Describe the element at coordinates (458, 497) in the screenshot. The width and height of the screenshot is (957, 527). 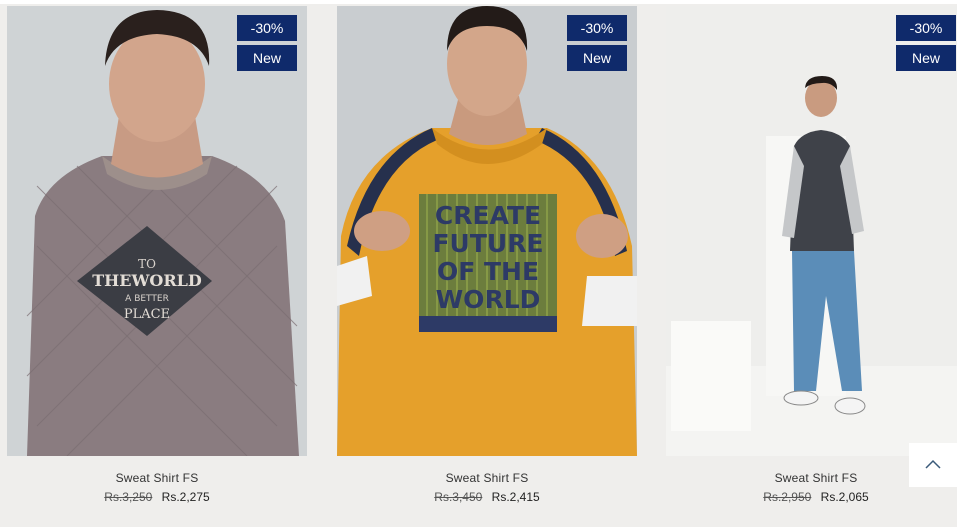
I see `original-price: Rs.3,450` at that location.